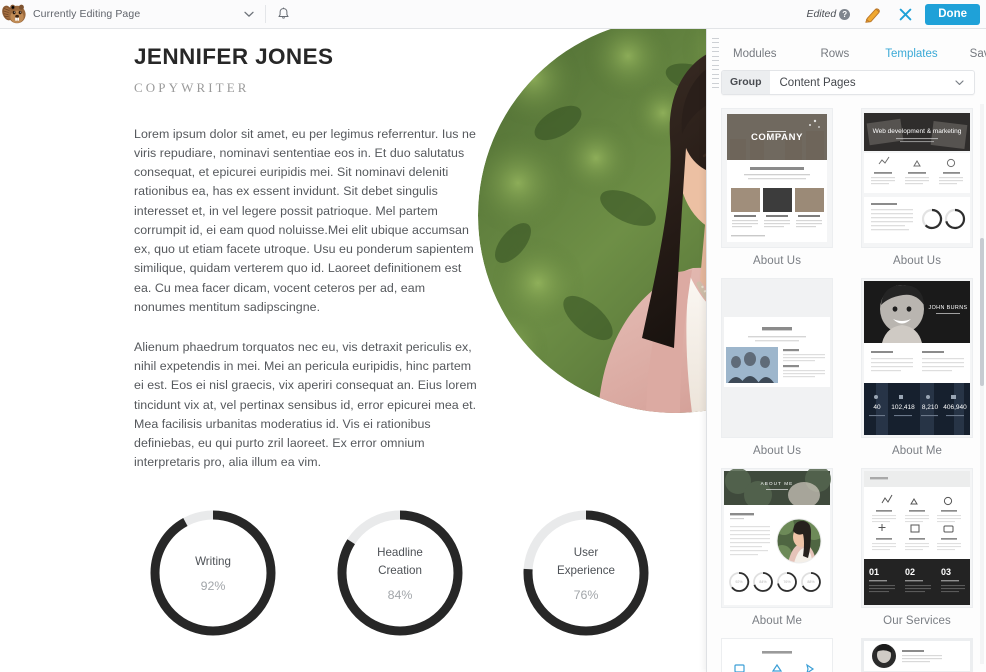 Image resolution: width=986 pixels, height=672 pixels. I want to click on template-card: ABOUT ME 92% 84% 76% 88% About Me, so click(777, 547).